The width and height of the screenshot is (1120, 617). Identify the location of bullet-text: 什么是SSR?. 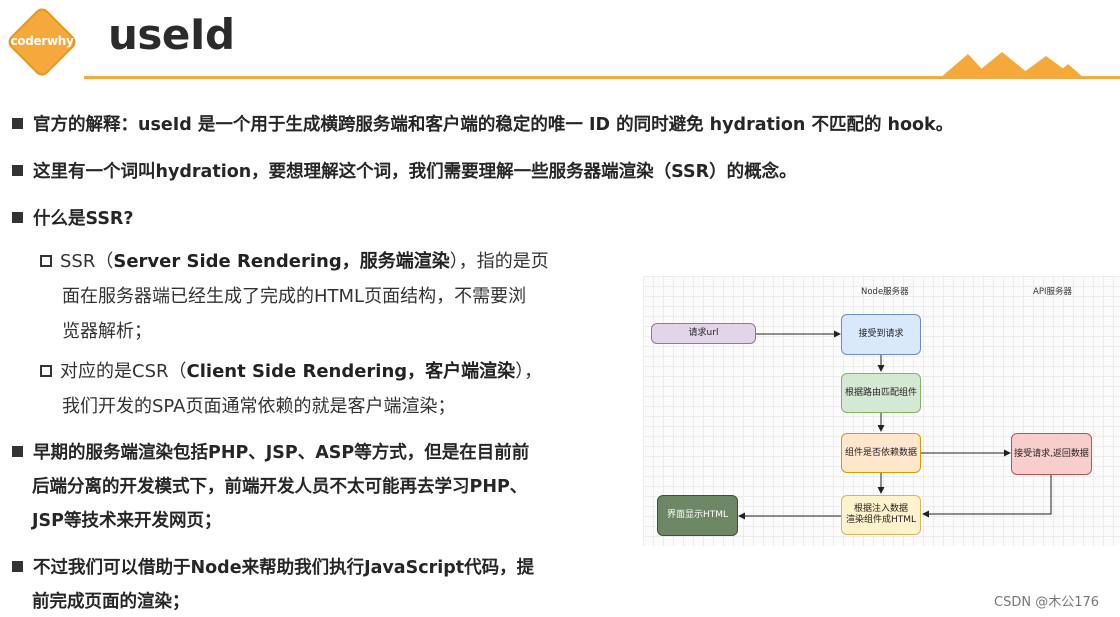
(83, 219).